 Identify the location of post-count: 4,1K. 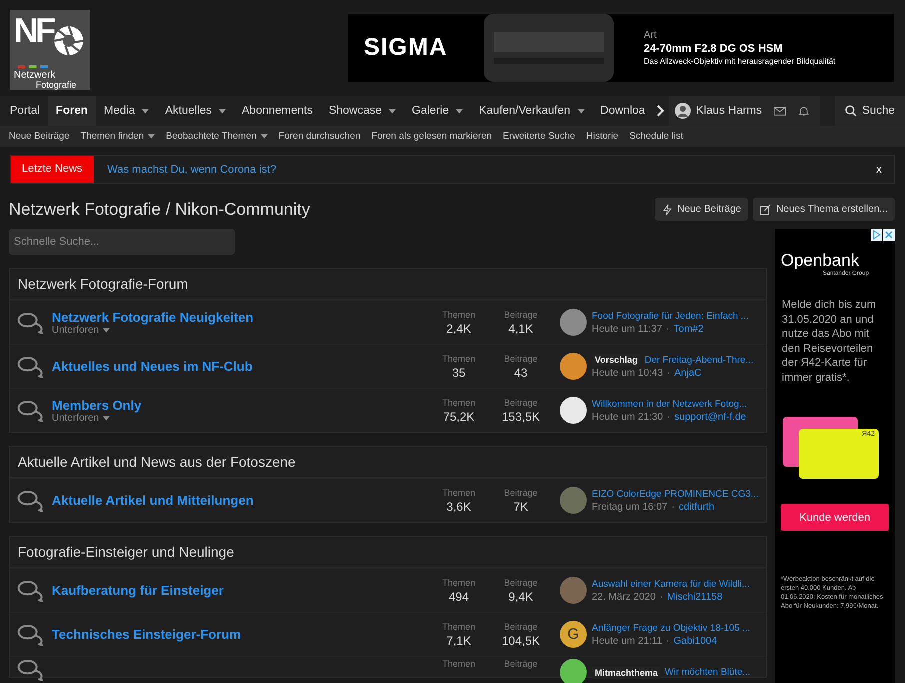
(521, 329).